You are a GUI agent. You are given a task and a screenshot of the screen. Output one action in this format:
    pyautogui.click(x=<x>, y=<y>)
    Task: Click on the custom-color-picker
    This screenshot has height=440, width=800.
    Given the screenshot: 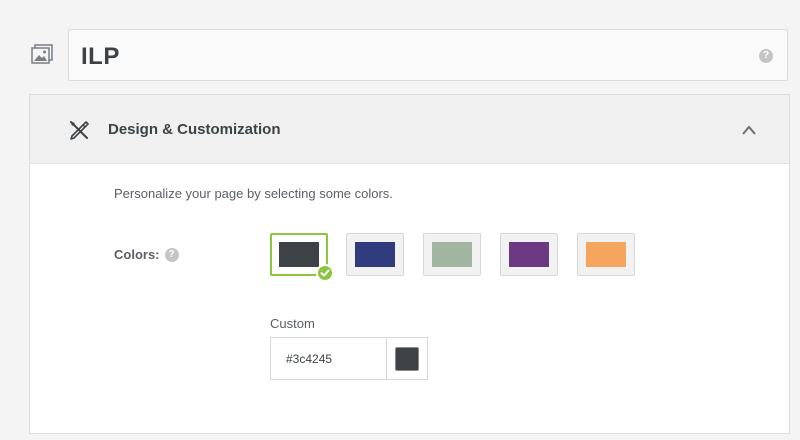 What is the action you would take?
    pyautogui.click(x=407, y=358)
    